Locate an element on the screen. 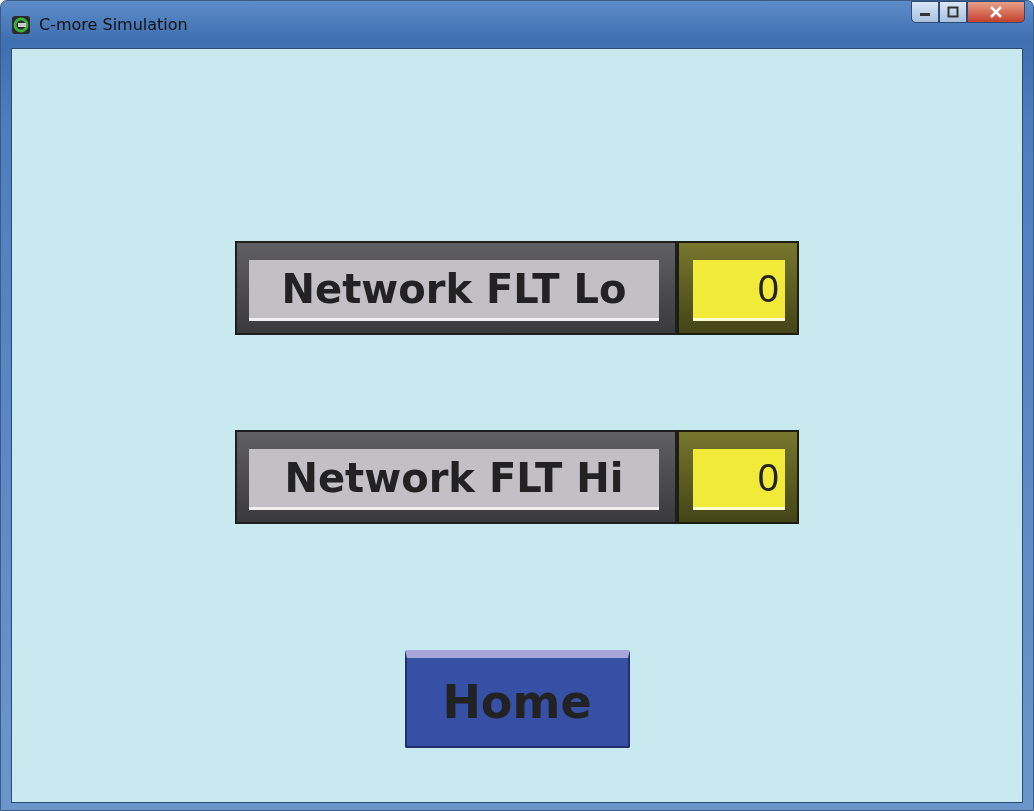 The width and height of the screenshot is (1034, 811). close-button is located at coordinates (996, 12).